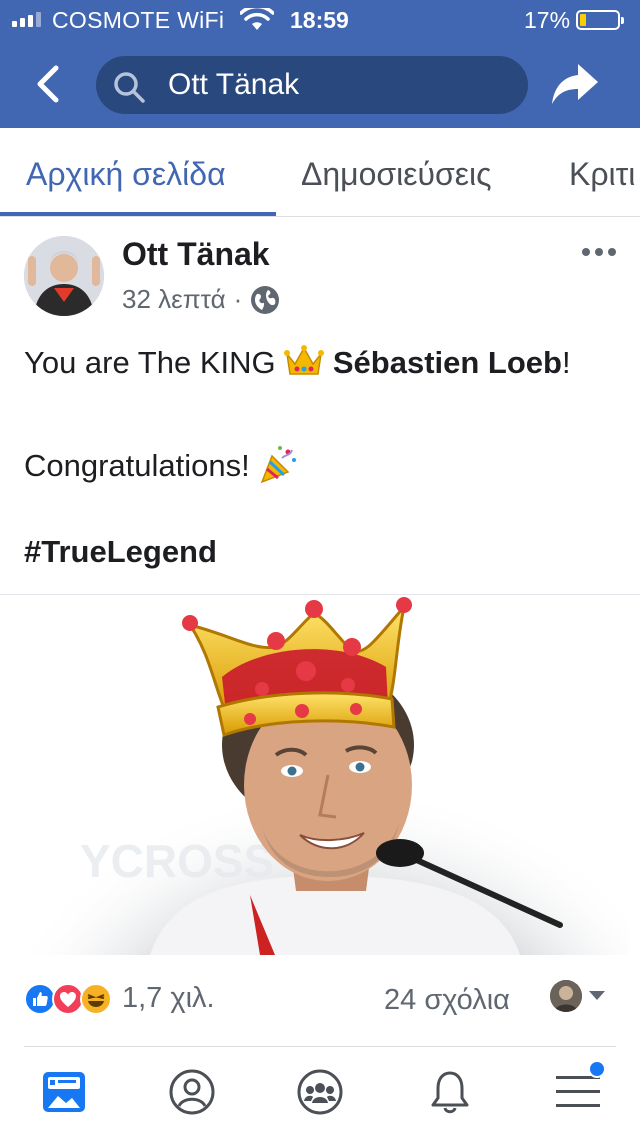 This screenshot has height=1136, width=640. What do you see at coordinates (126, 174) in the screenshot?
I see `tab-home: Αρχική σελίδα` at bounding box center [126, 174].